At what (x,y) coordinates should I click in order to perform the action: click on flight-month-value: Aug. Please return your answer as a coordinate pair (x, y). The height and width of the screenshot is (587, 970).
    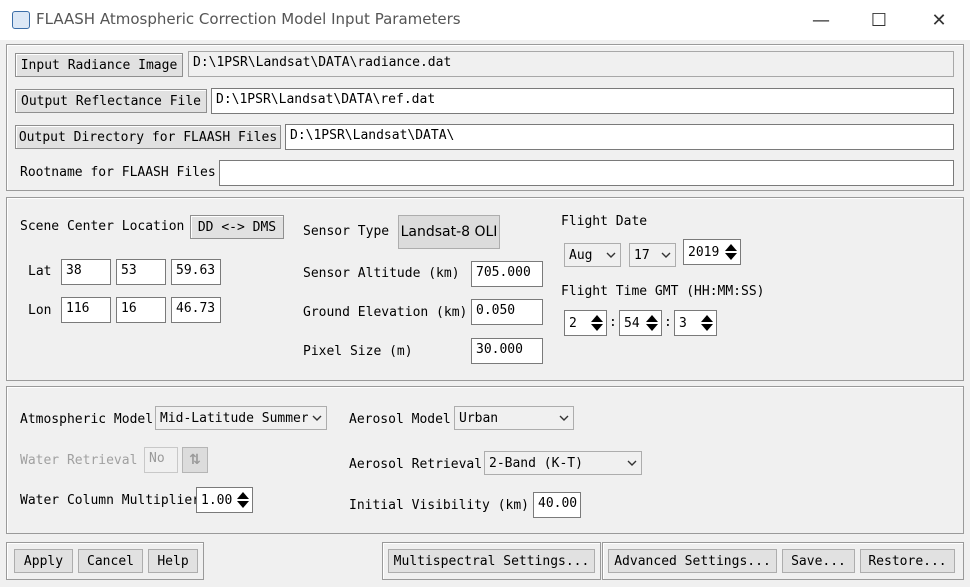
    Looking at the image, I should click on (581, 255).